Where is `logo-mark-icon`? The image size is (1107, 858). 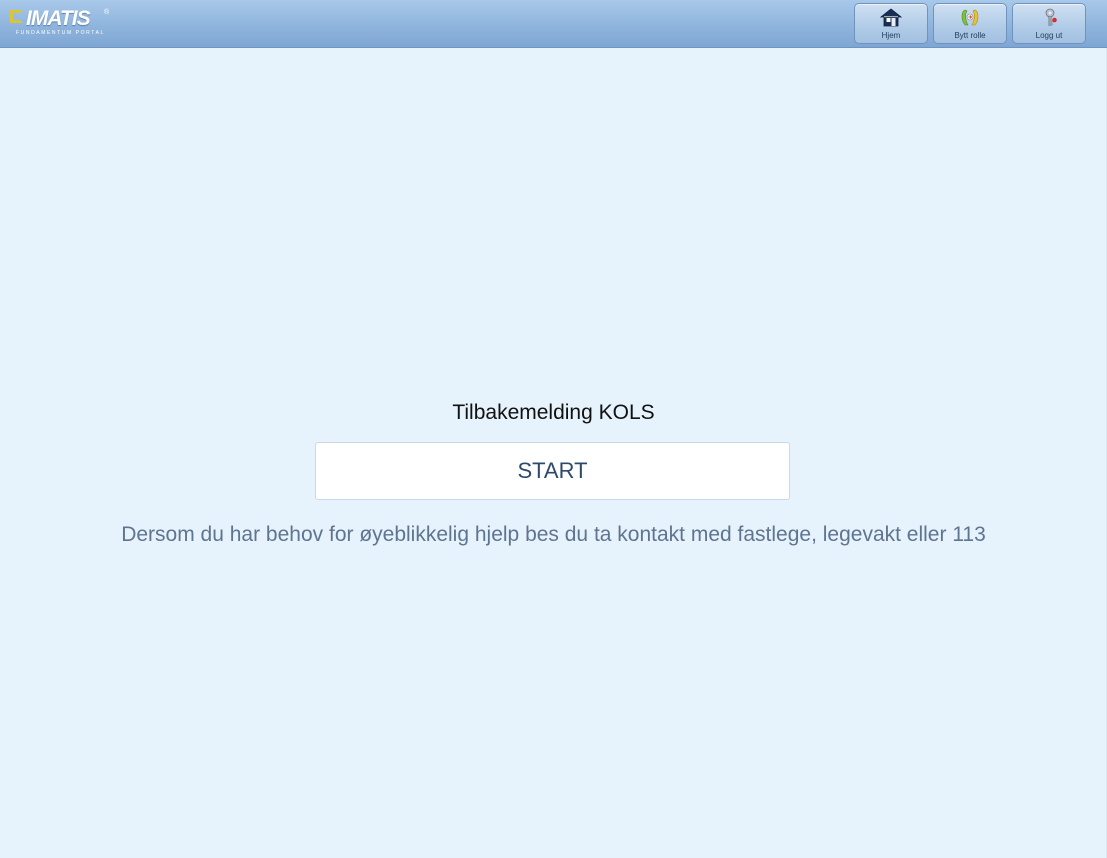 logo-mark-icon is located at coordinates (16, 16).